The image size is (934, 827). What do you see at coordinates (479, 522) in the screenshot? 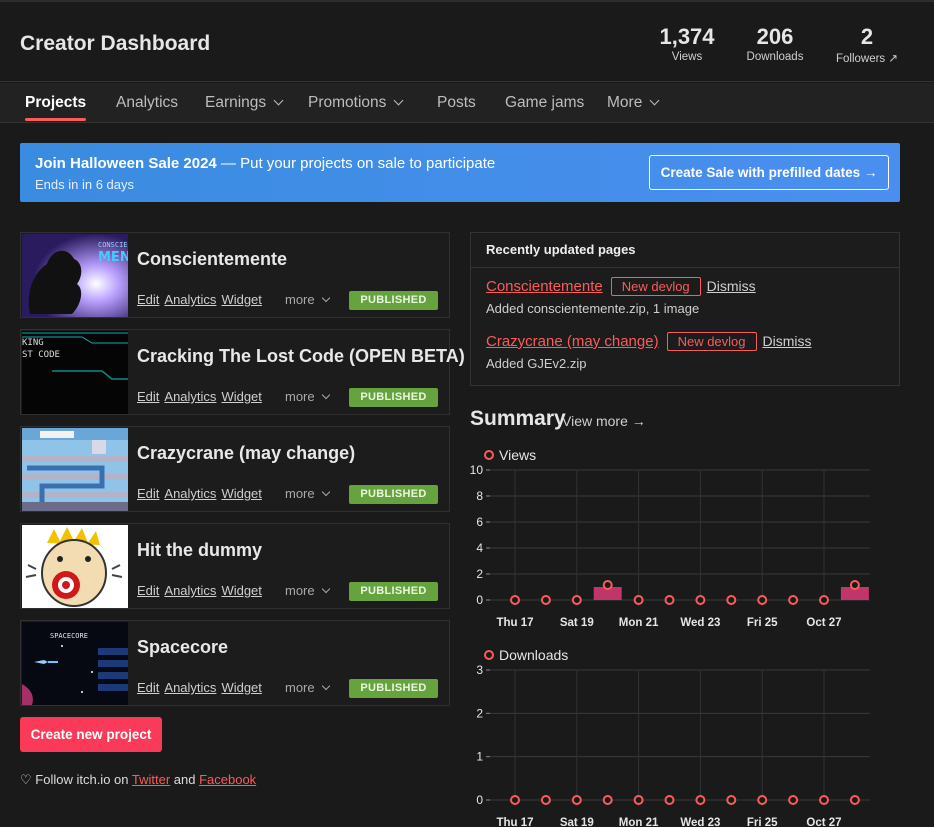
I see `y-tick-label: 6` at bounding box center [479, 522].